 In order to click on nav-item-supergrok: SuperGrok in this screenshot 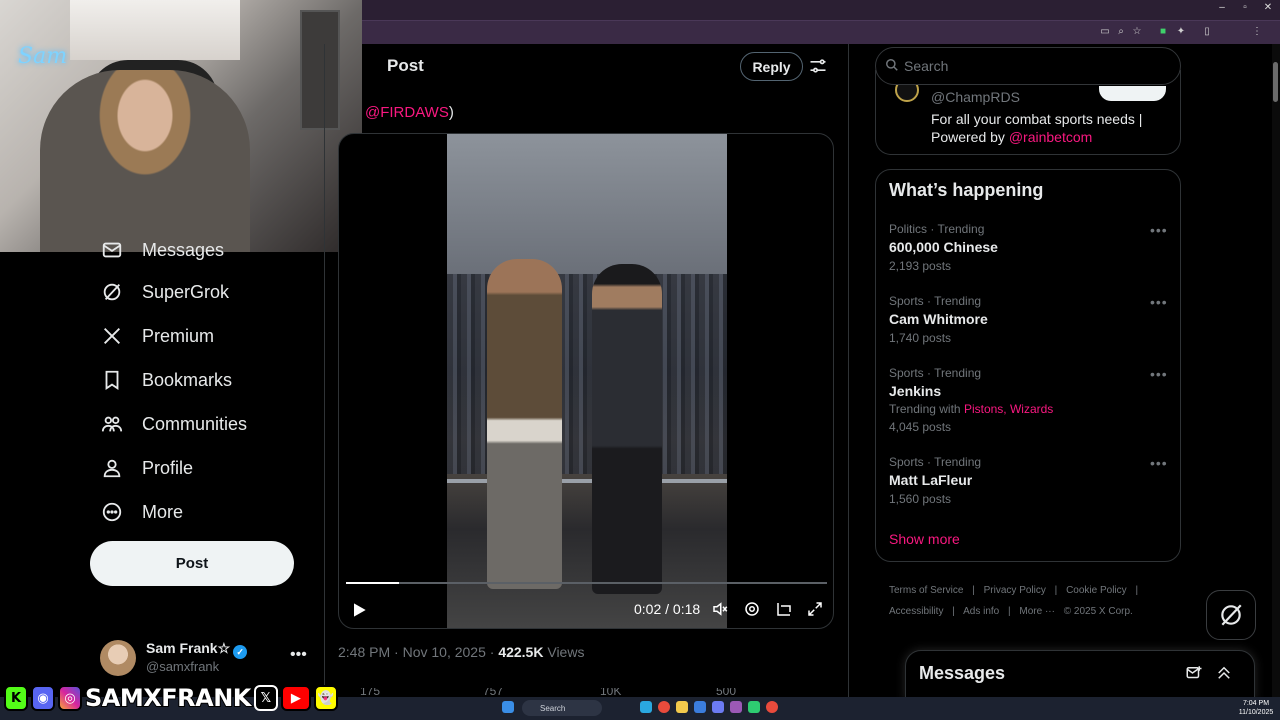, I will do `click(164, 292)`.